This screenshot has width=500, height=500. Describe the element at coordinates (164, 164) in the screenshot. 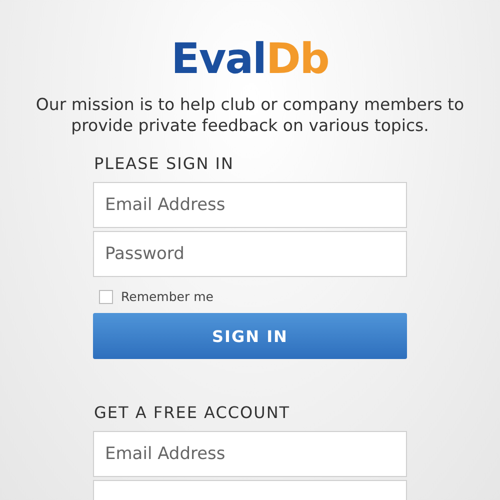

I see `section-heading: PLEASE SIGN IN` at that location.